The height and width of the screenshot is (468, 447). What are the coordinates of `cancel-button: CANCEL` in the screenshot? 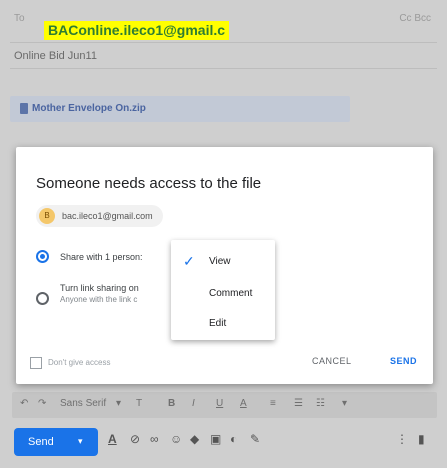 It's located at (332, 361).